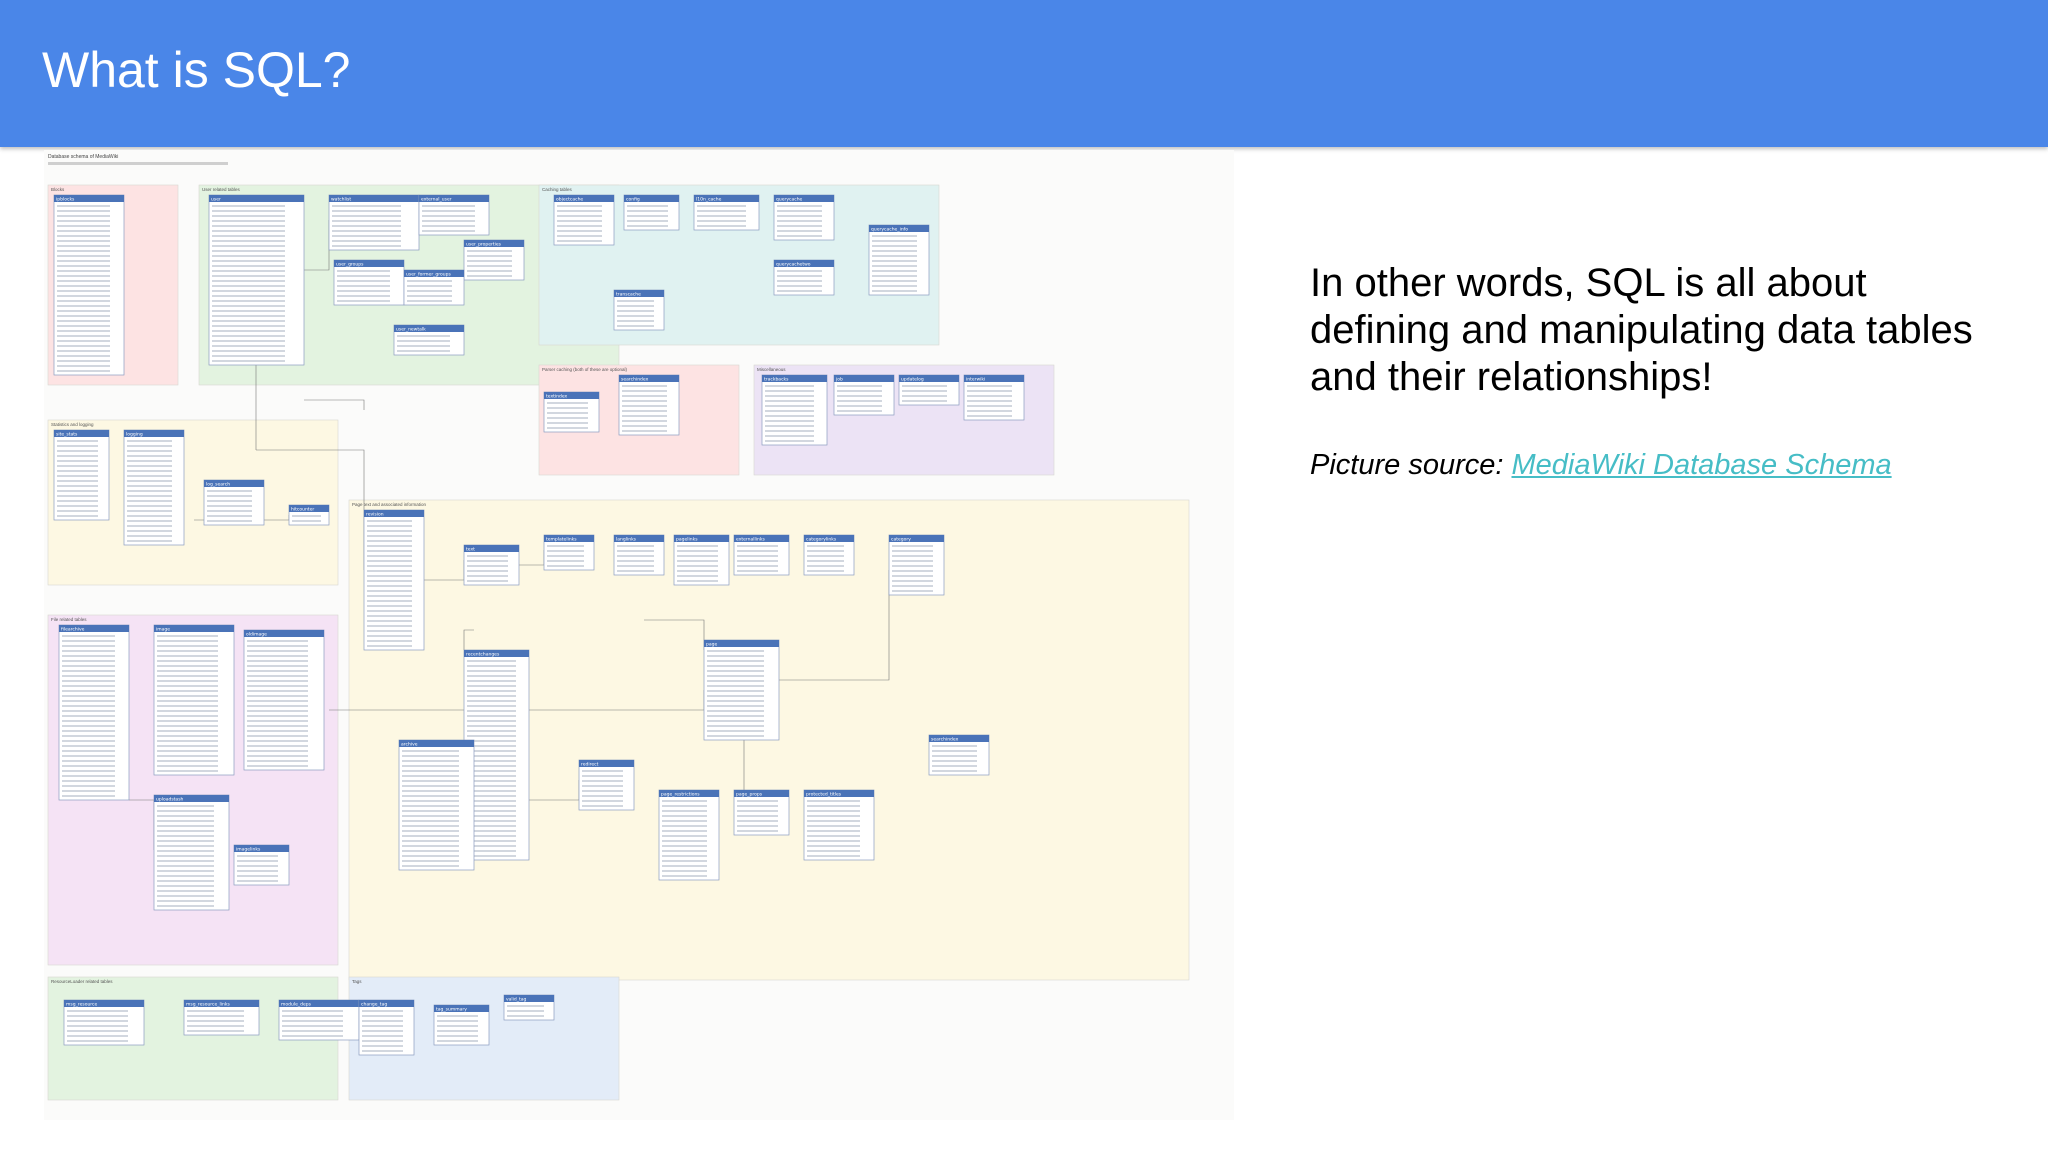 This screenshot has height=1152, width=2048. What do you see at coordinates (776, 379) in the screenshot?
I see `svg-text: trackbacks` at bounding box center [776, 379].